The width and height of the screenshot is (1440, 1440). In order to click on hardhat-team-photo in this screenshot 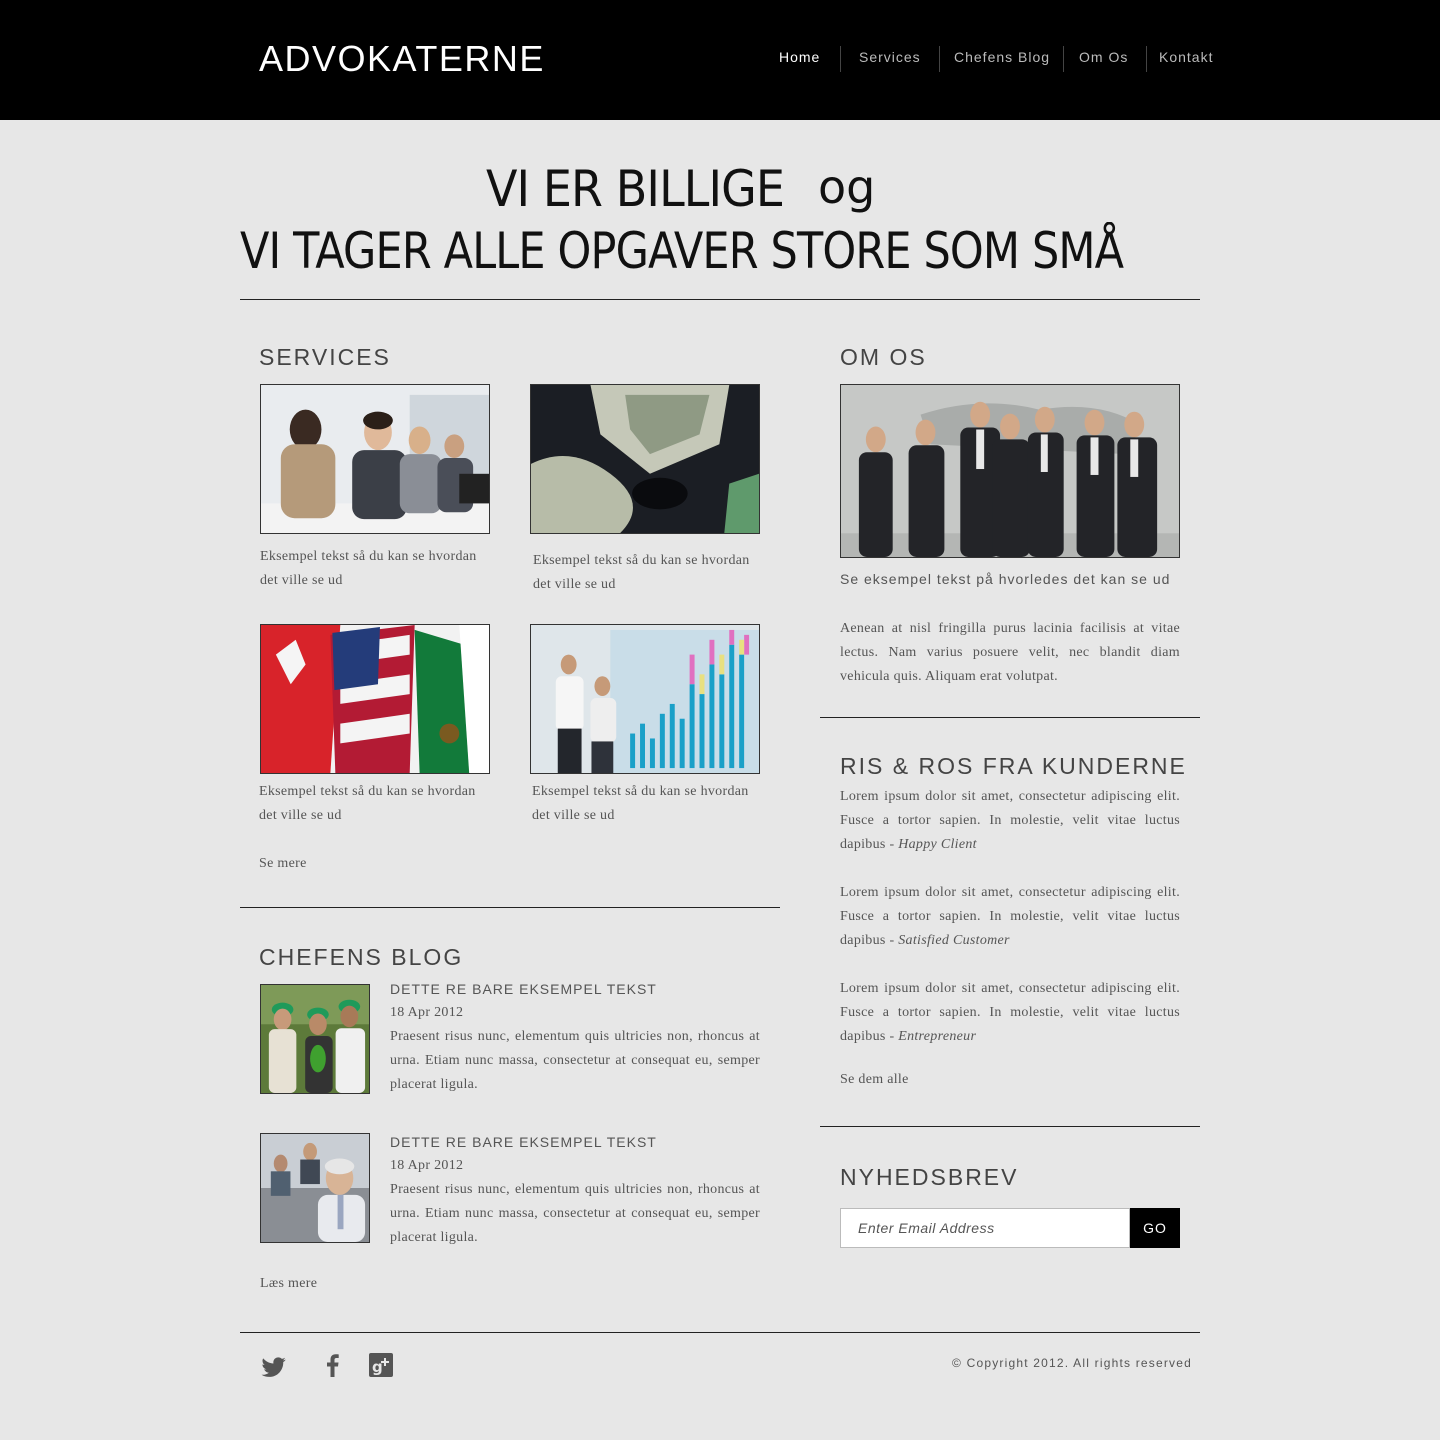, I will do `click(315, 1039)`.